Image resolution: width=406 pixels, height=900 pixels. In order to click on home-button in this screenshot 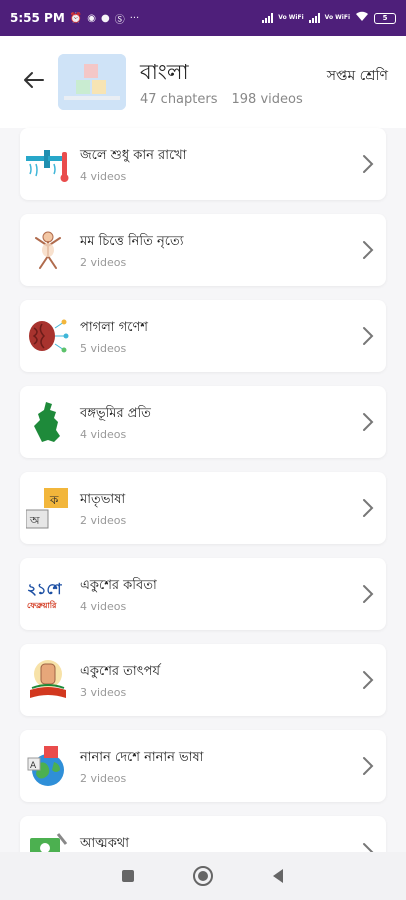, I will do `click(203, 876)`.